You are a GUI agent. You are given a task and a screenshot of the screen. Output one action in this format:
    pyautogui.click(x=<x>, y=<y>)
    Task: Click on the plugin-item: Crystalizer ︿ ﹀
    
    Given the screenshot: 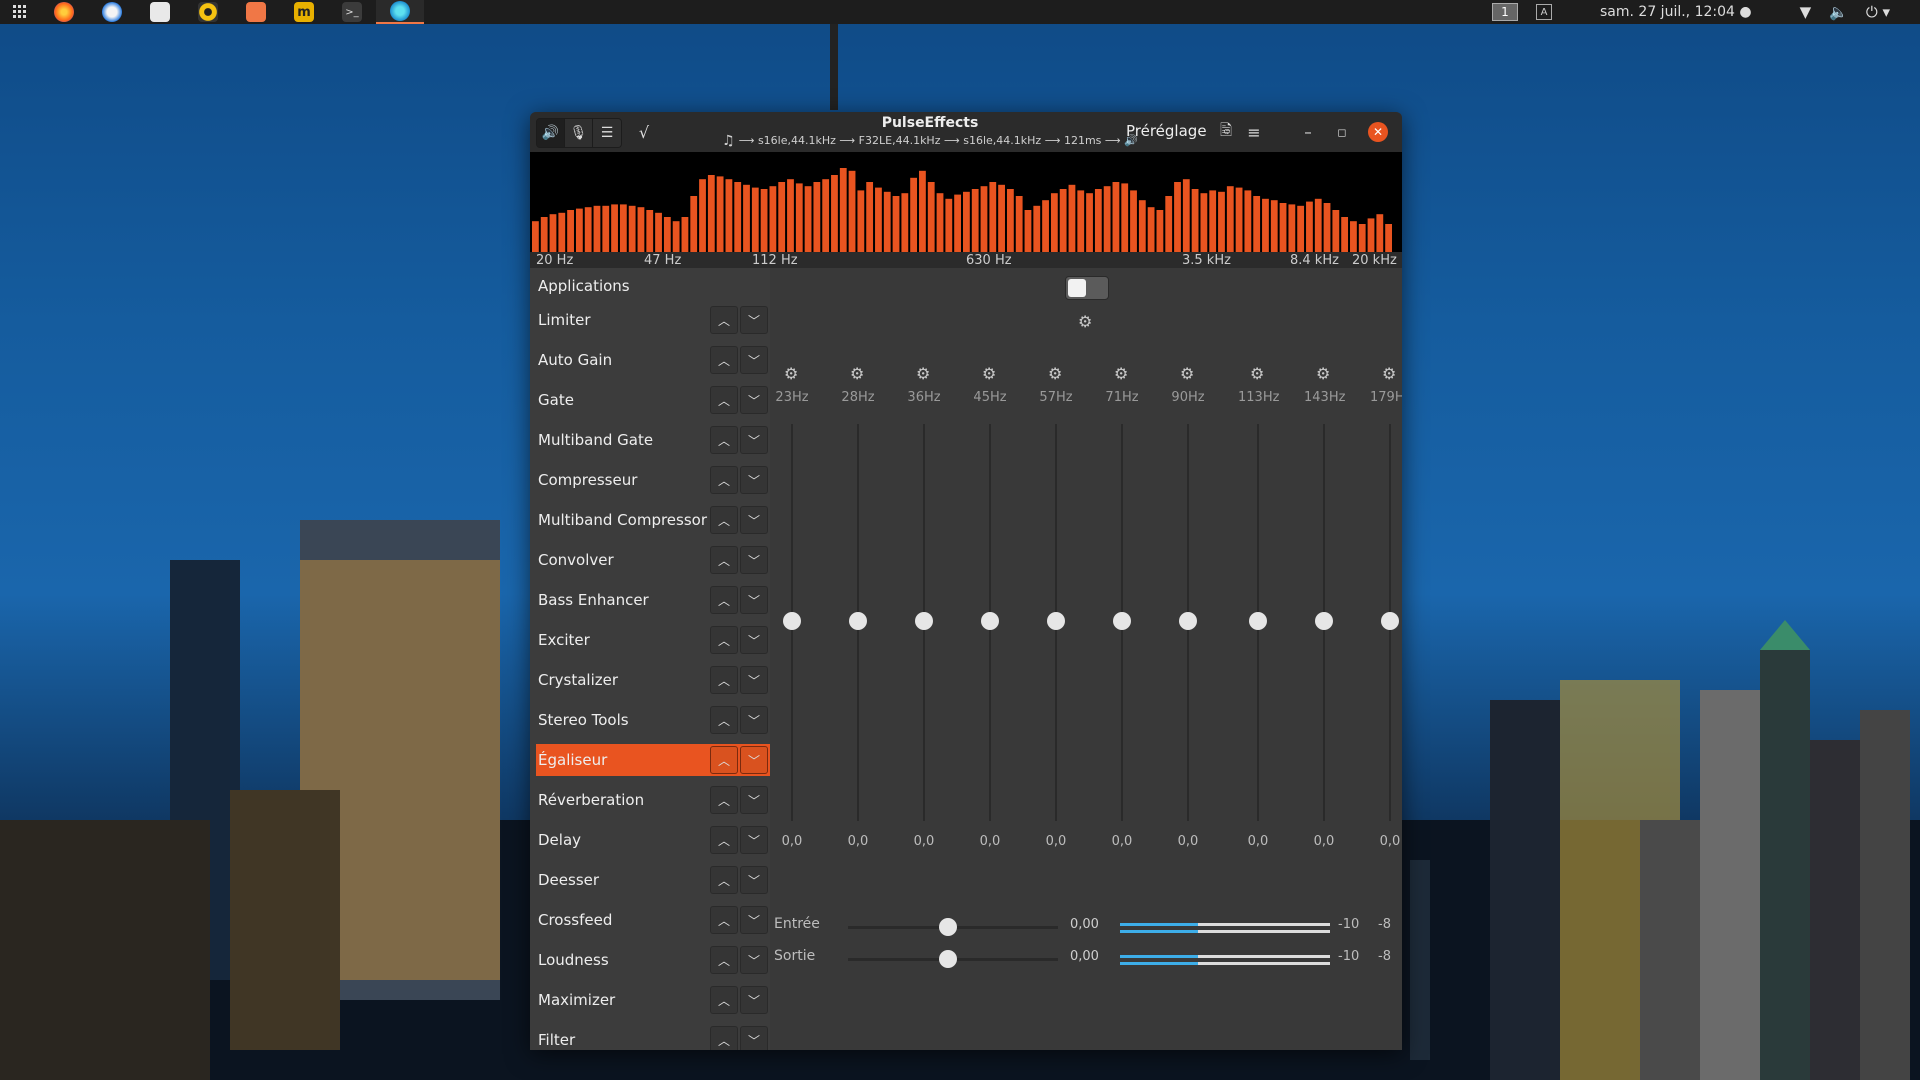 What is the action you would take?
    pyautogui.click(x=653, y=680)
    